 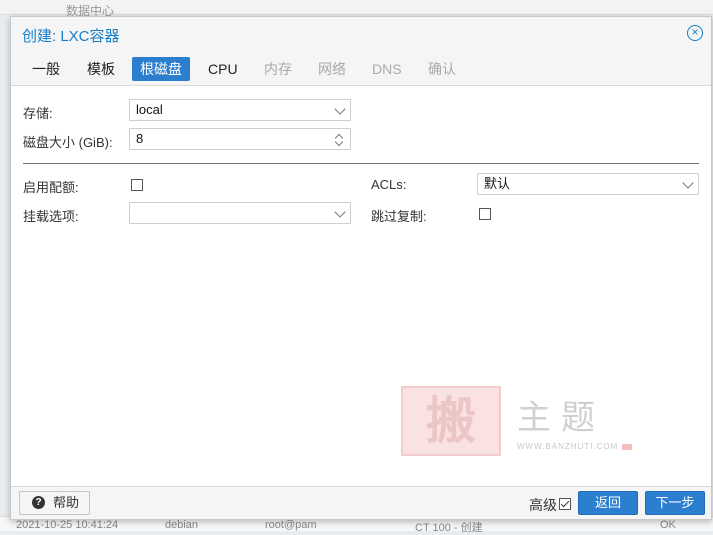 What do you see at coordinates (497, 183) in the screenshot?
I see `acls-value: 默认` at bounding box center [497, 183].